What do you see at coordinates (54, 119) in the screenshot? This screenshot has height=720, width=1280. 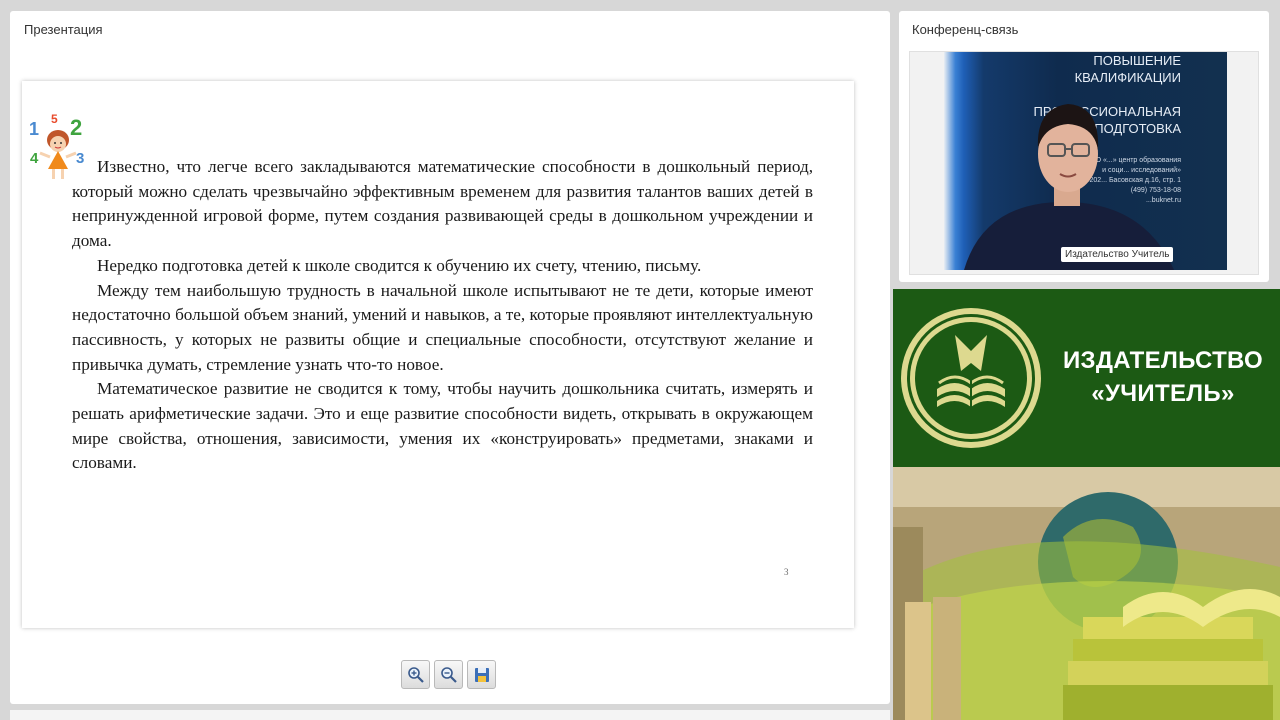 I see `logo-digit: 5` at bounding box center [54, 119].